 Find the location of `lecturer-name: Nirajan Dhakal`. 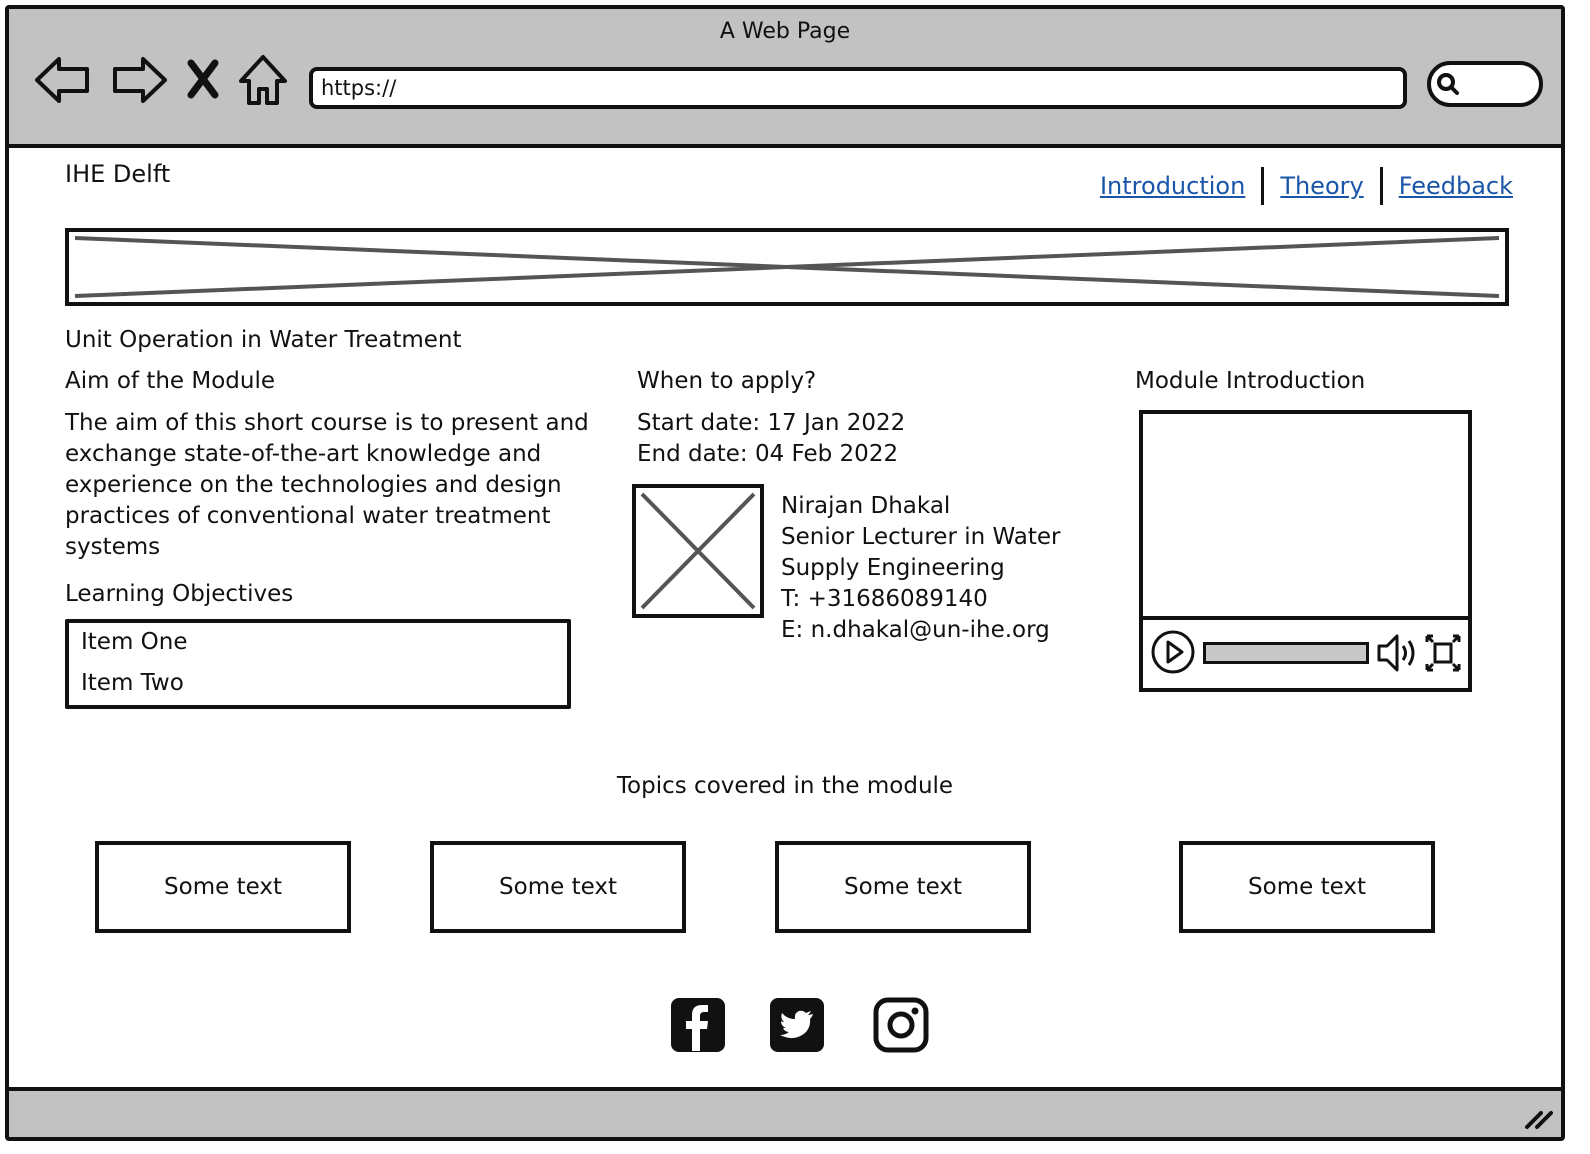

lecturer-name: Nirajan Dhakal is located at coordinates (866, 506).